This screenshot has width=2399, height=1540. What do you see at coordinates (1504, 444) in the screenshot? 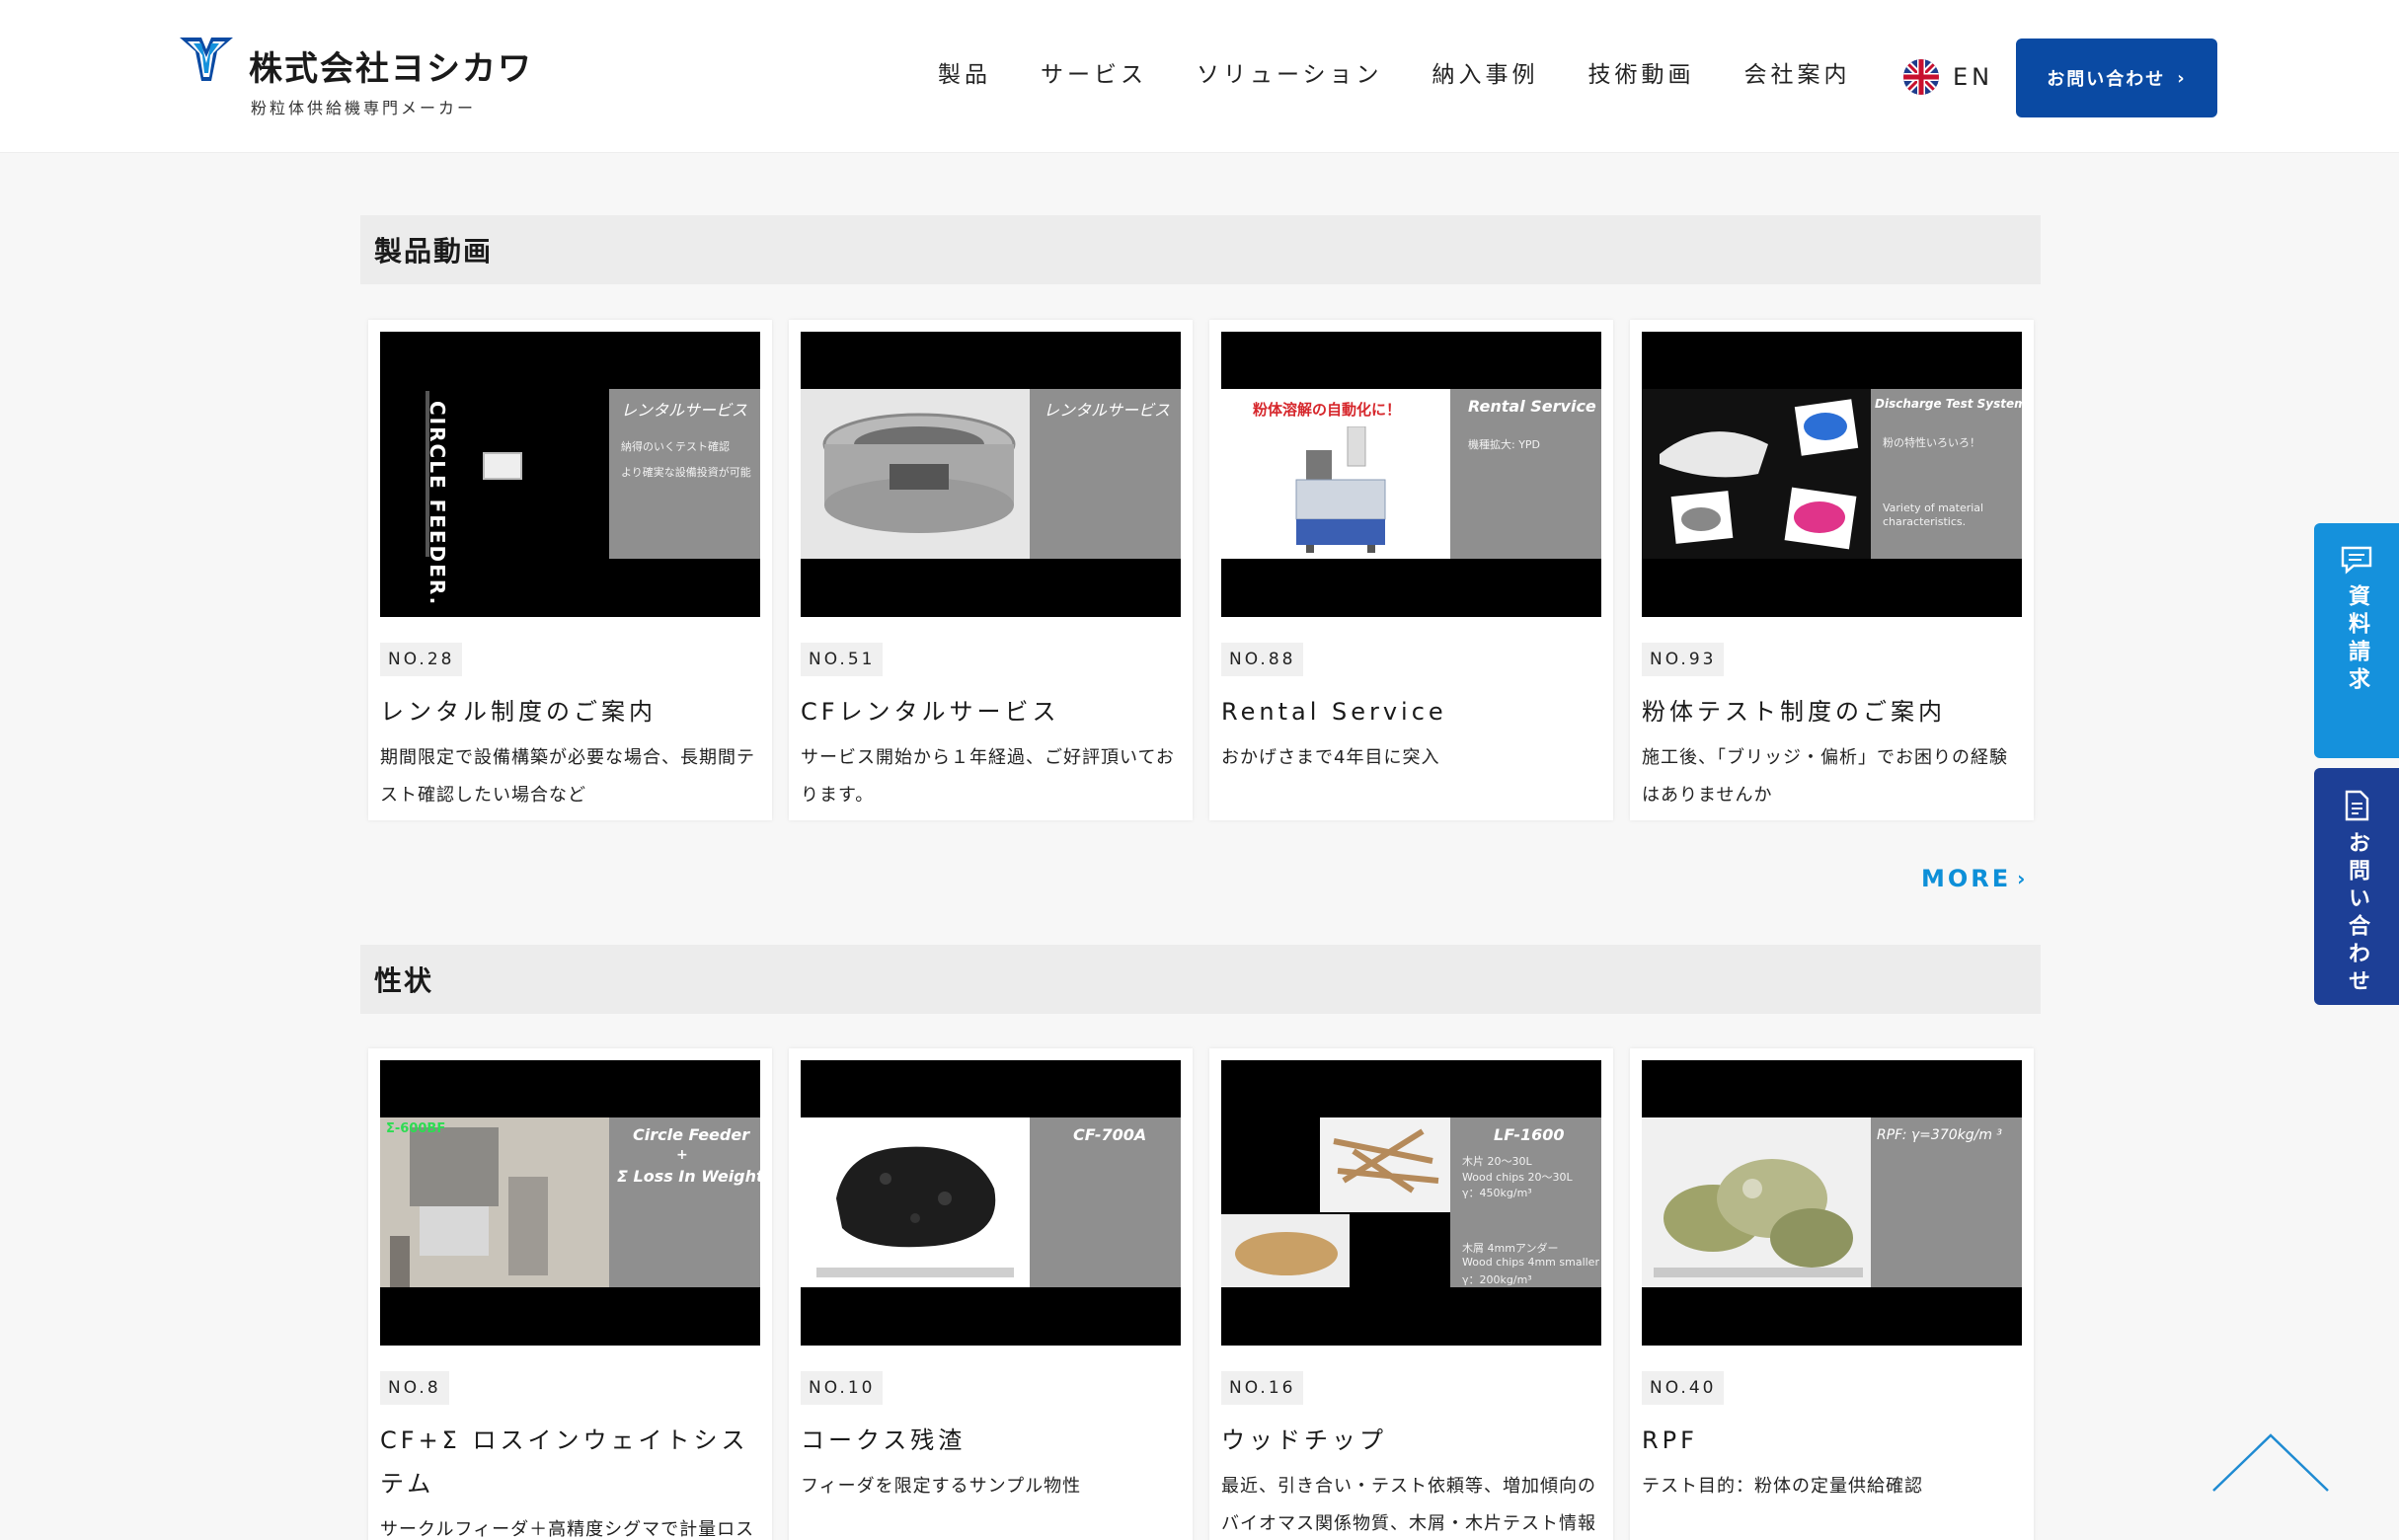
I see `thumbnail-line: 機種拡大: YPD` at bounding box center [1504, 444].